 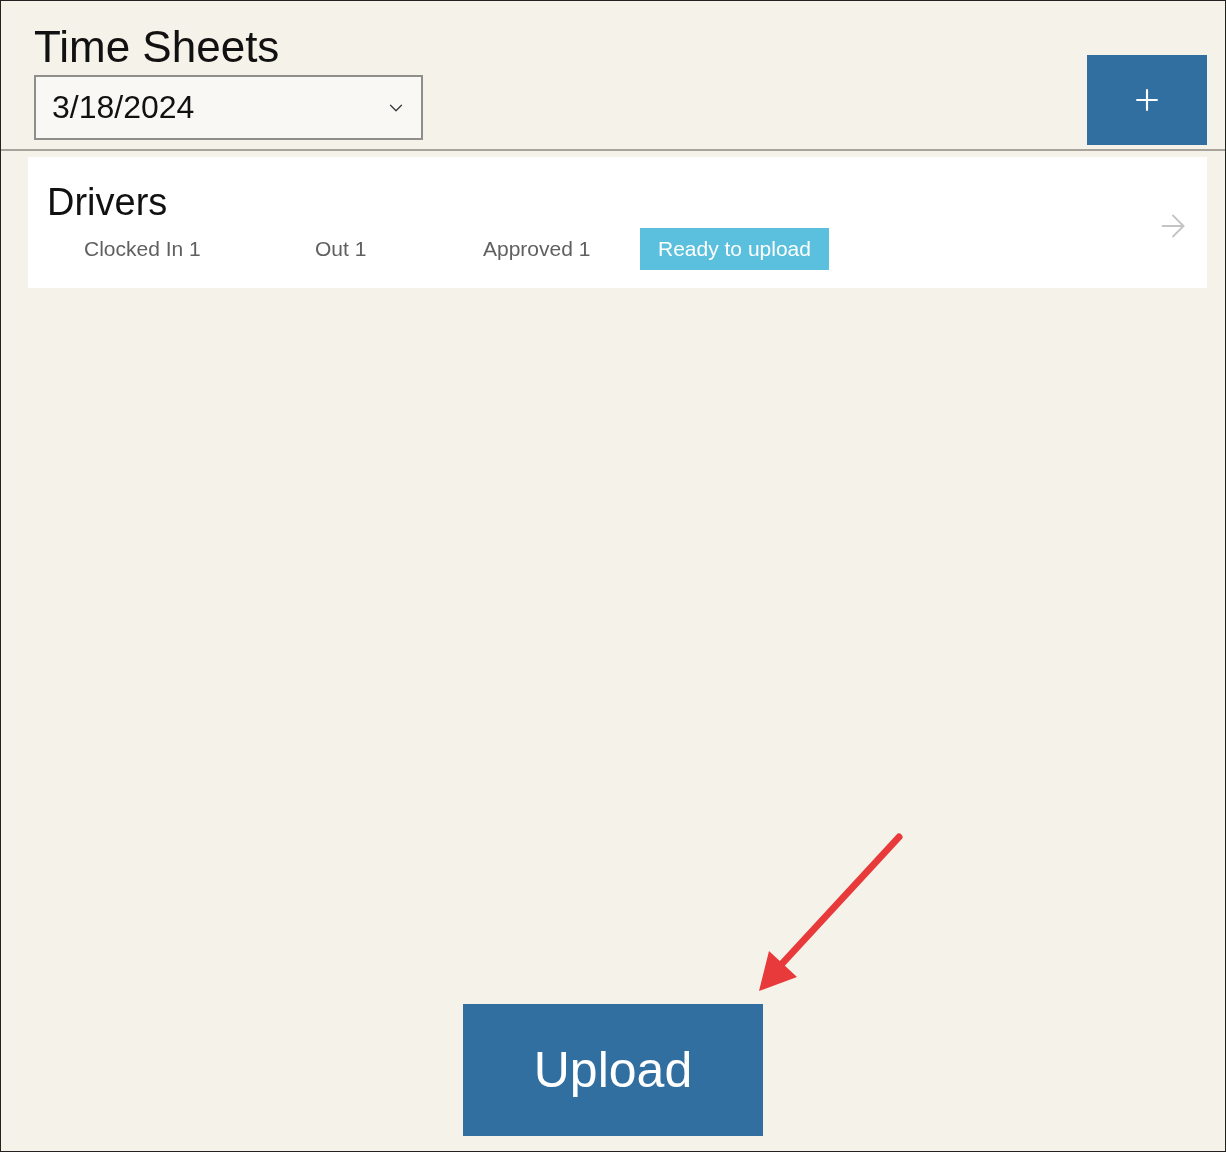 What do you see at coordinates (341, 249) in the screenshot?
I see `status-count: Out 1` at bounding box center [341, 249].